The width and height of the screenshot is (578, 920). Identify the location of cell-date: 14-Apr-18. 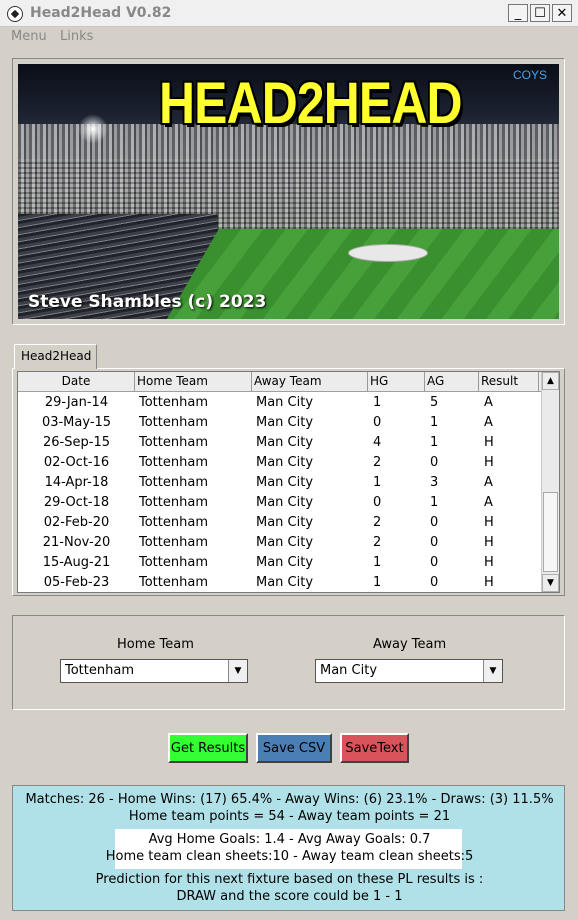
(76, 482).